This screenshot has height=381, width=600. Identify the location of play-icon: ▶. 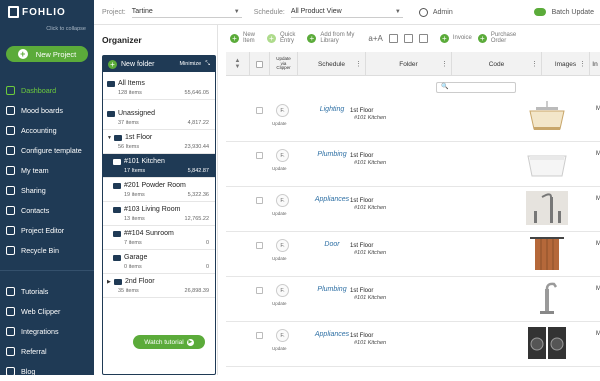
(190, 342).